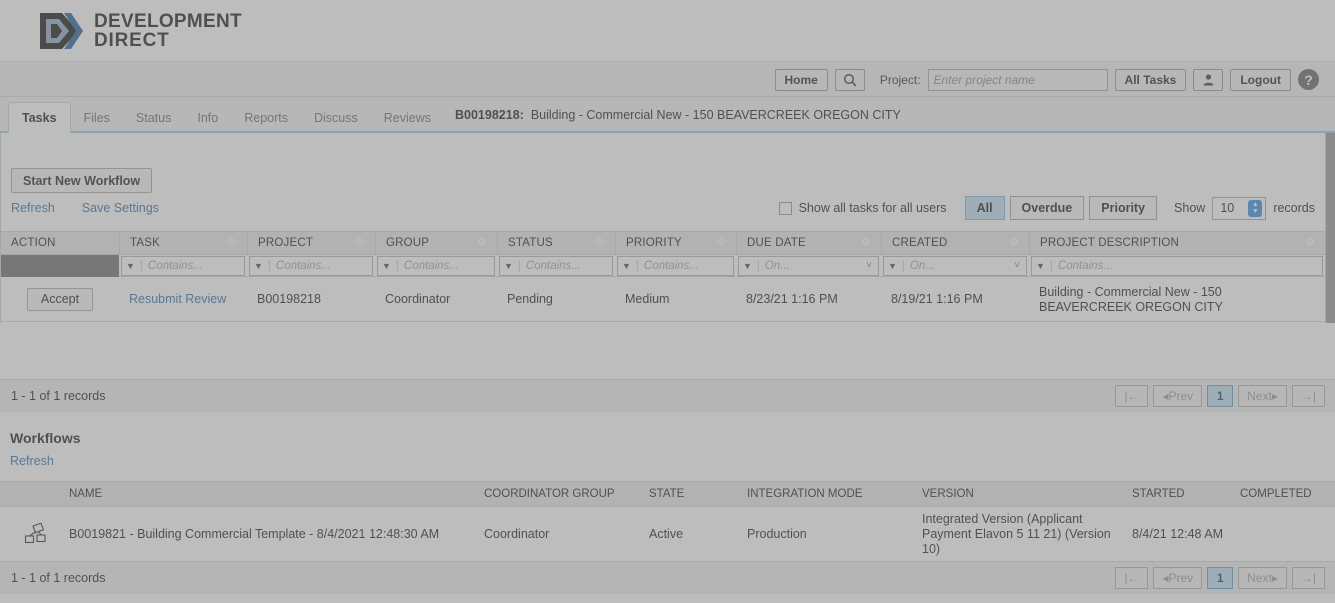 This screenshot has width=1335, height=603. Describe the element at coordinates (33, 208) in the screenshot. I see `refresh-link: Refresh` at that location.